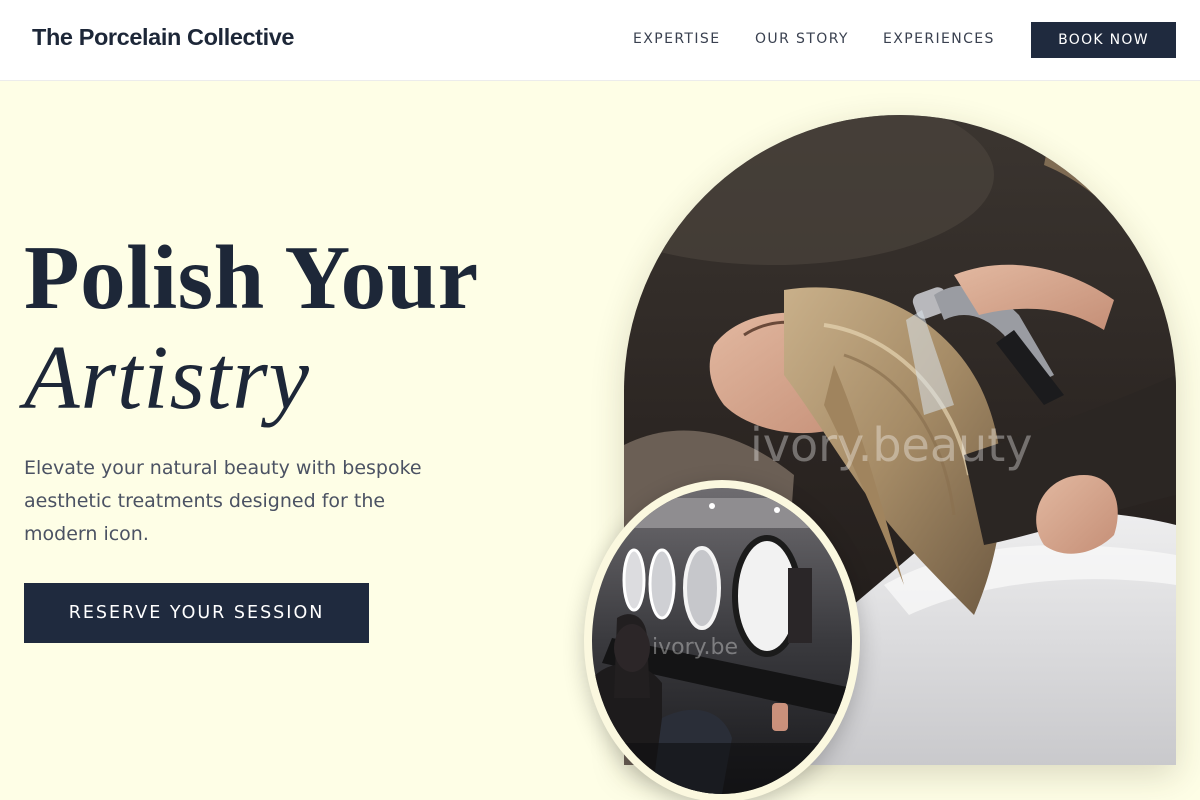 Image resolution: width=1200 pixels, height=800 pixels. I want to click on nav-experiences: EXPERIENCES, so click(939, 39).